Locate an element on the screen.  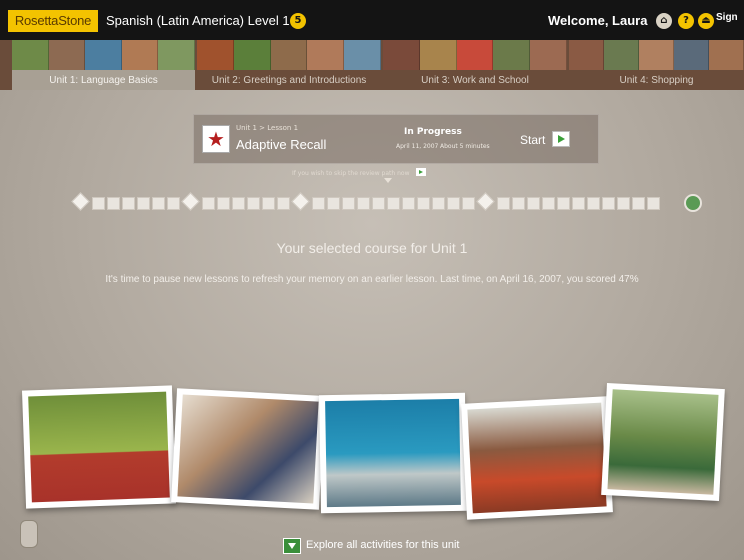
lesson-title: Adaptive Recall is located at coordinates (281, 144).